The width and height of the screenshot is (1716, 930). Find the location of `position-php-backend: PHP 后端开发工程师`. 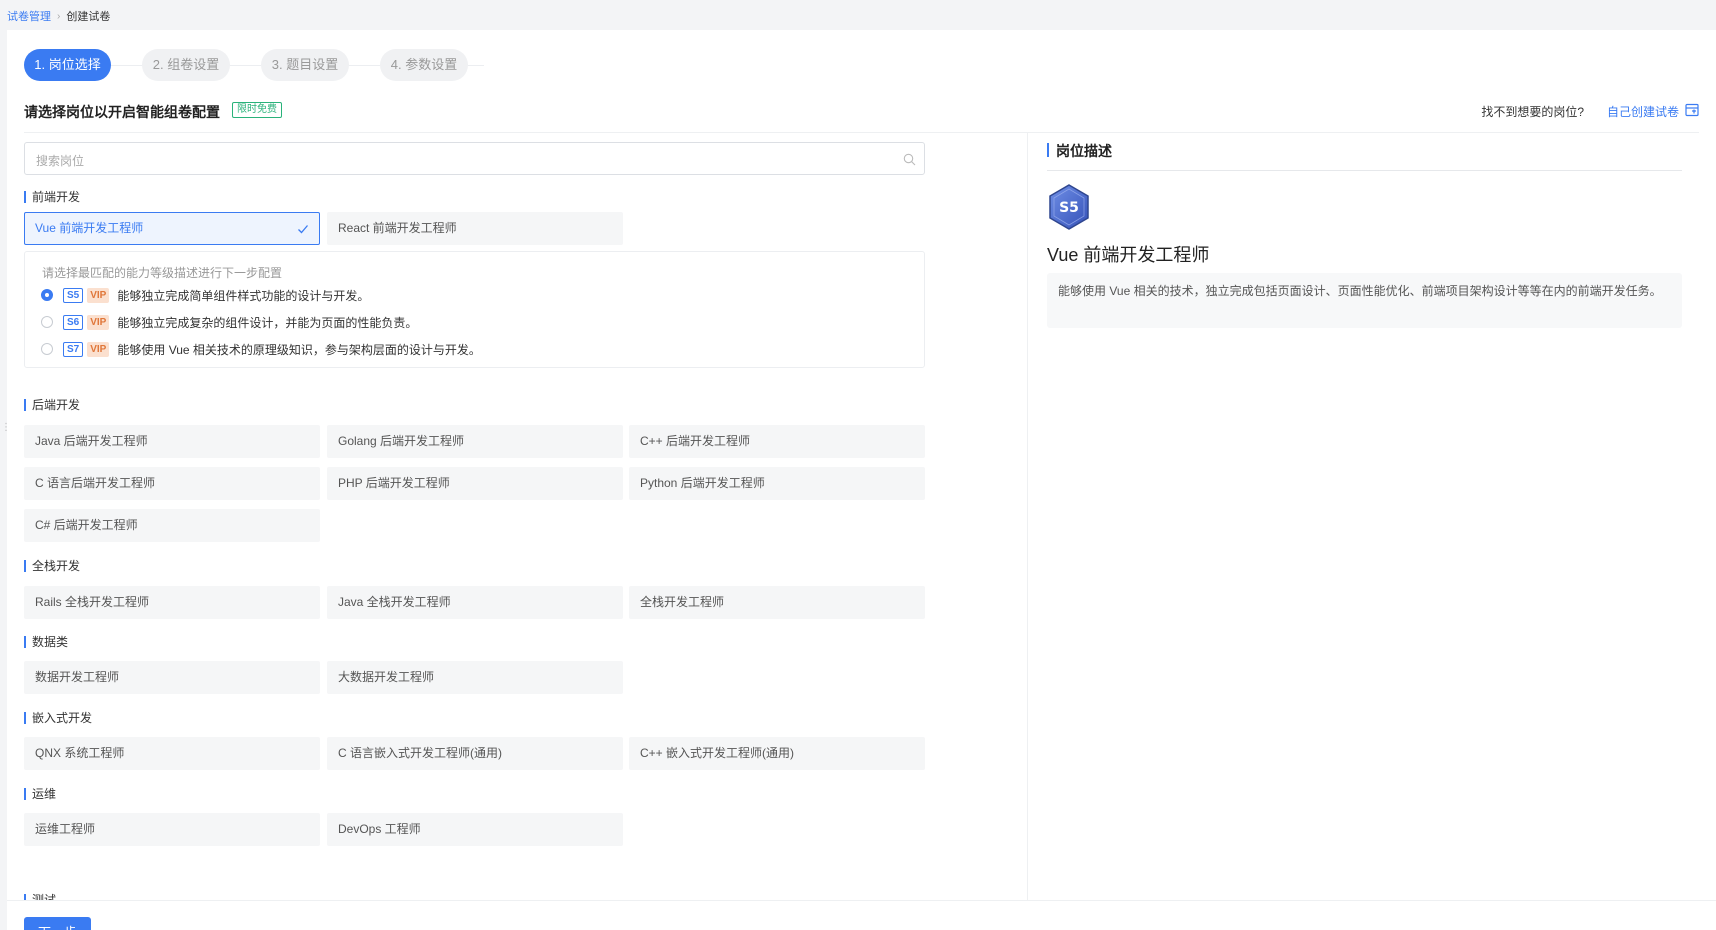

position-php-backend: PHP 后端开发工程师 is located at coordinates (475, 483).